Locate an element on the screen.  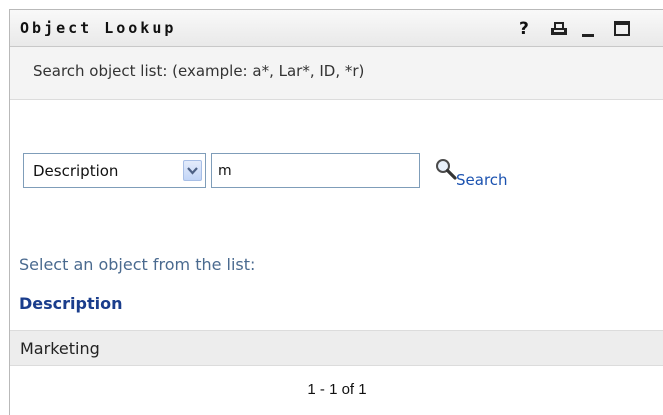
list-item: Marketing is located at coordinates (336, 348).